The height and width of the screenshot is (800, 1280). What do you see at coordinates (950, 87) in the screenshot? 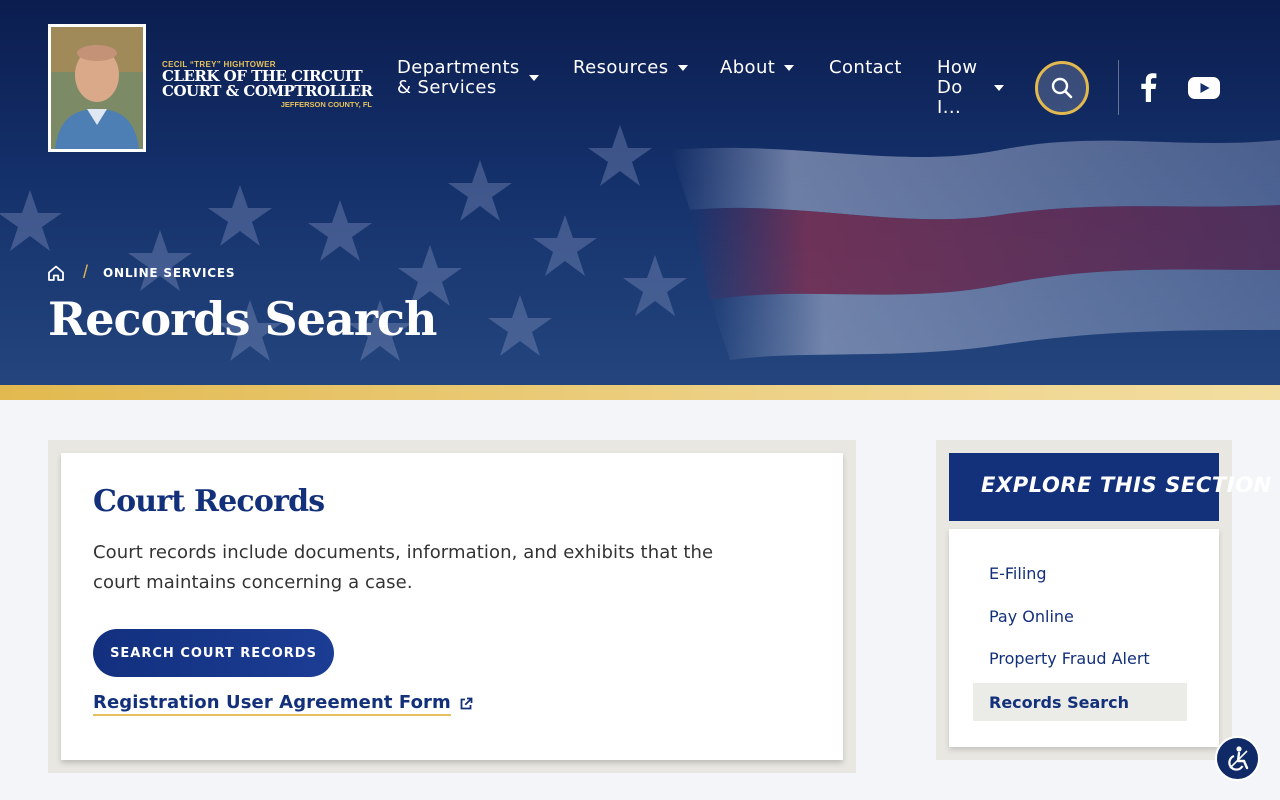
I see `nav-how-label-2: Do` at bounding box center [950, 87].